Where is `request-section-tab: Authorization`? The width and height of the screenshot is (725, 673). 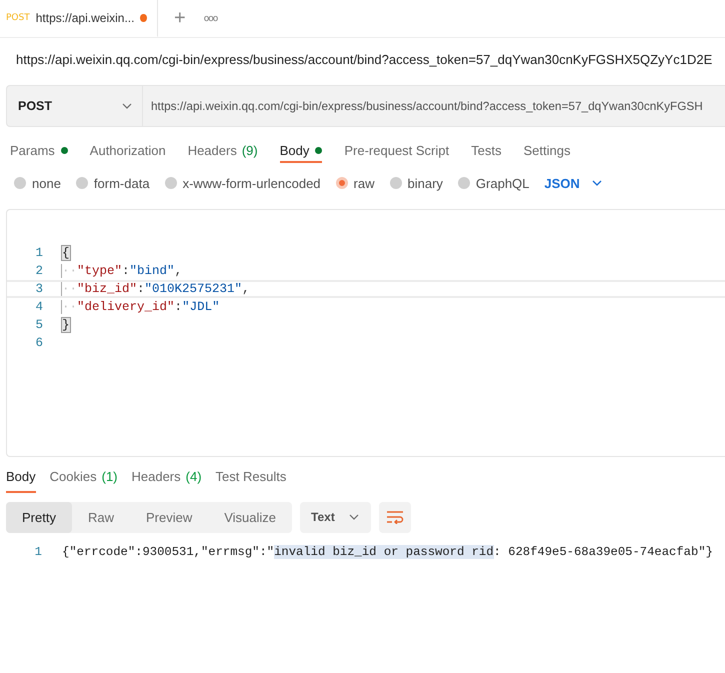 request-section-tab: Authorization is located at coordinates (128, 150).